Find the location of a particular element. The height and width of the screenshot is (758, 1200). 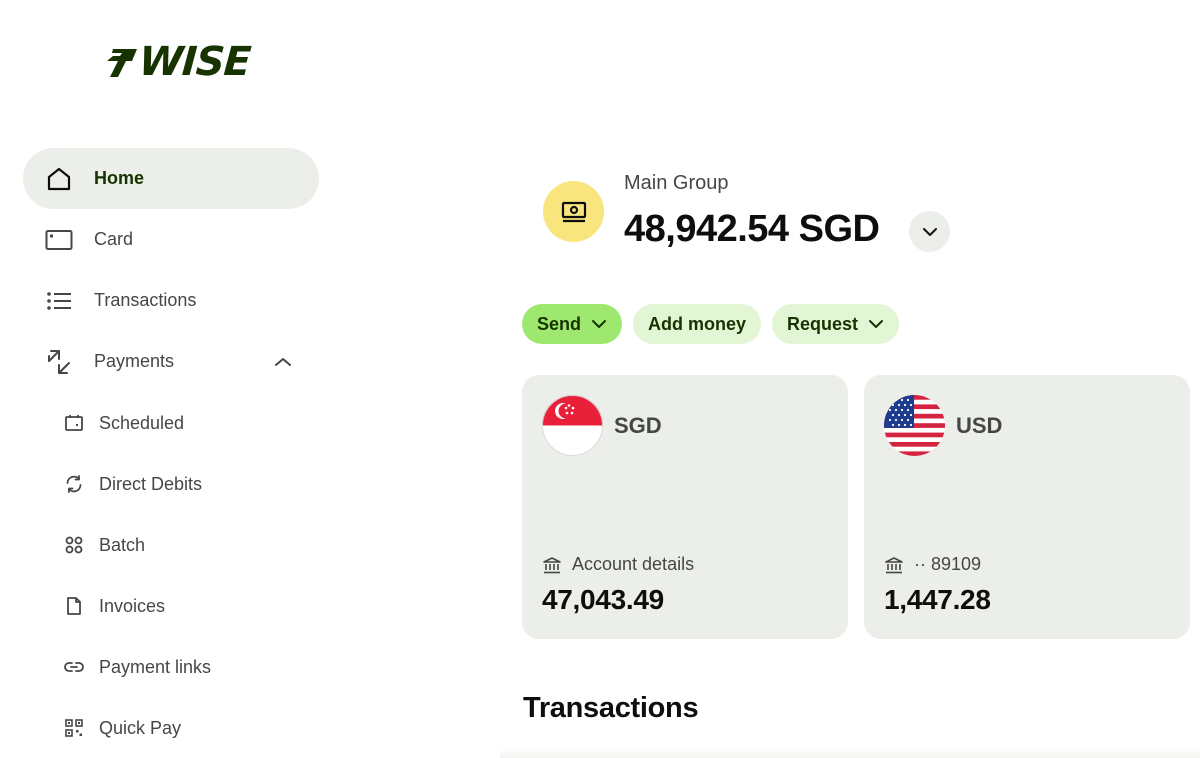

card-icon is located at coordinates (59, 240).